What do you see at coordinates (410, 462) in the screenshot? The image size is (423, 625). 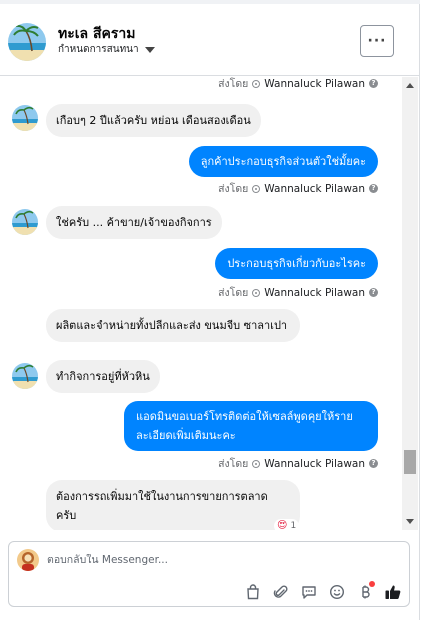 I see `scroll-thumb` at bounding box center [410, 462].